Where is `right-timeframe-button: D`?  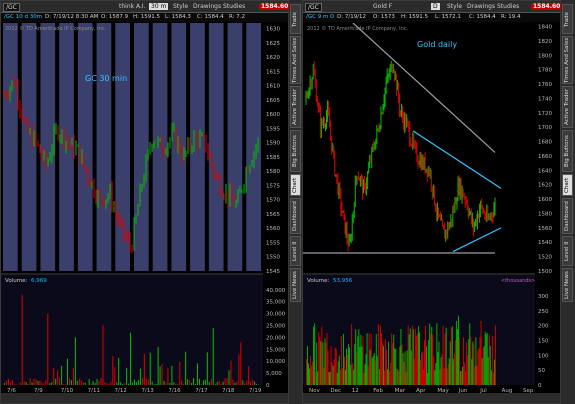
right-timeframe-button: D is located at coordinates (435, 6).